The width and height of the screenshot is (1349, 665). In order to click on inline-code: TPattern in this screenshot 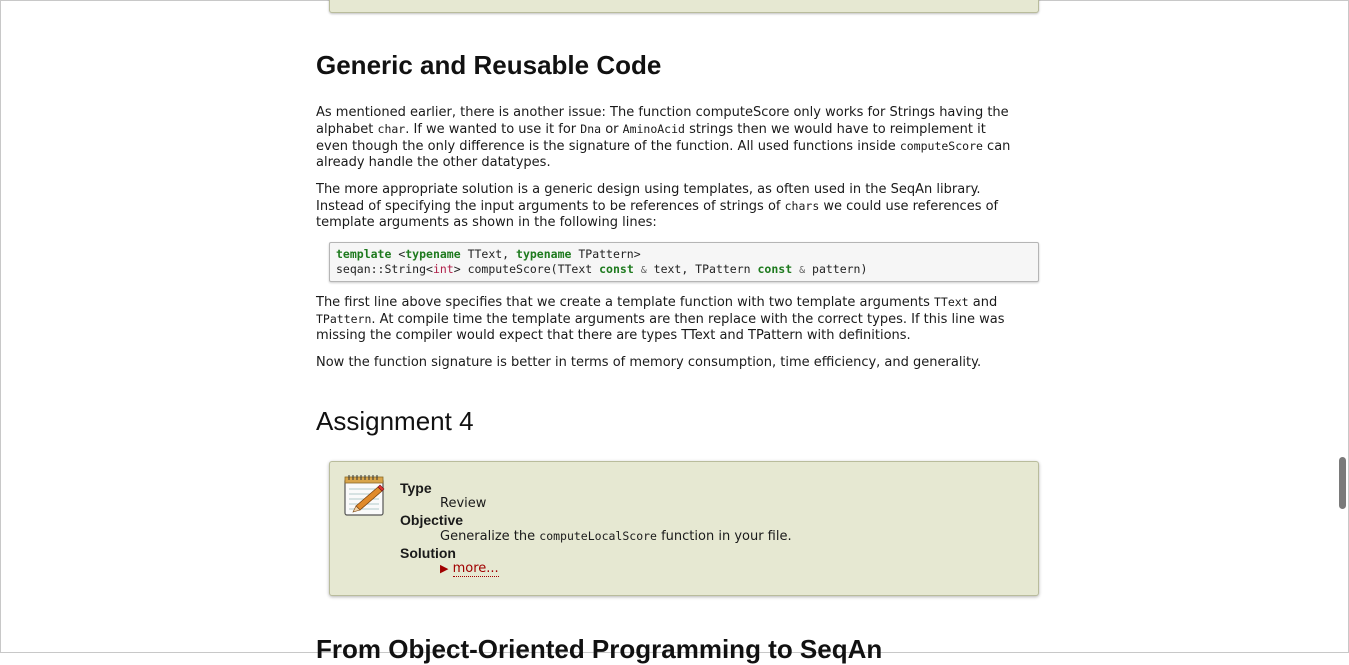, I will do `click(344, 319)`.